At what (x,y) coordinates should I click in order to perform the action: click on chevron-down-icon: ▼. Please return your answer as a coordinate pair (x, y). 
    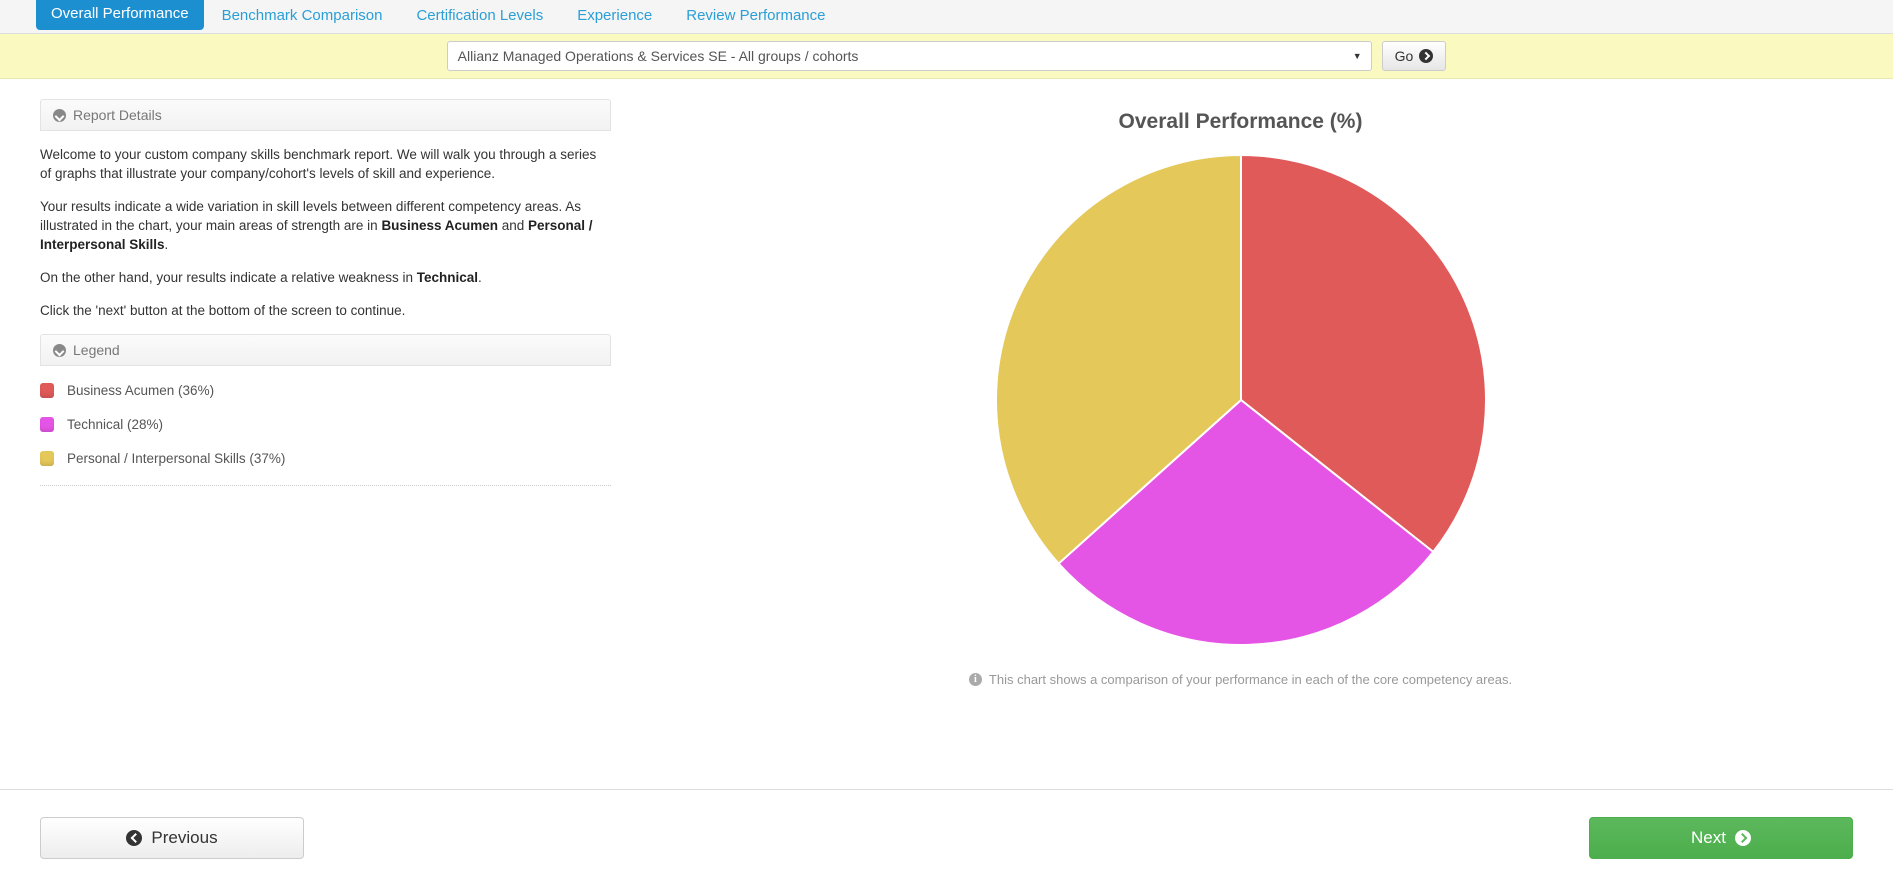
    Looking at the image, I should click on (1357, 56).